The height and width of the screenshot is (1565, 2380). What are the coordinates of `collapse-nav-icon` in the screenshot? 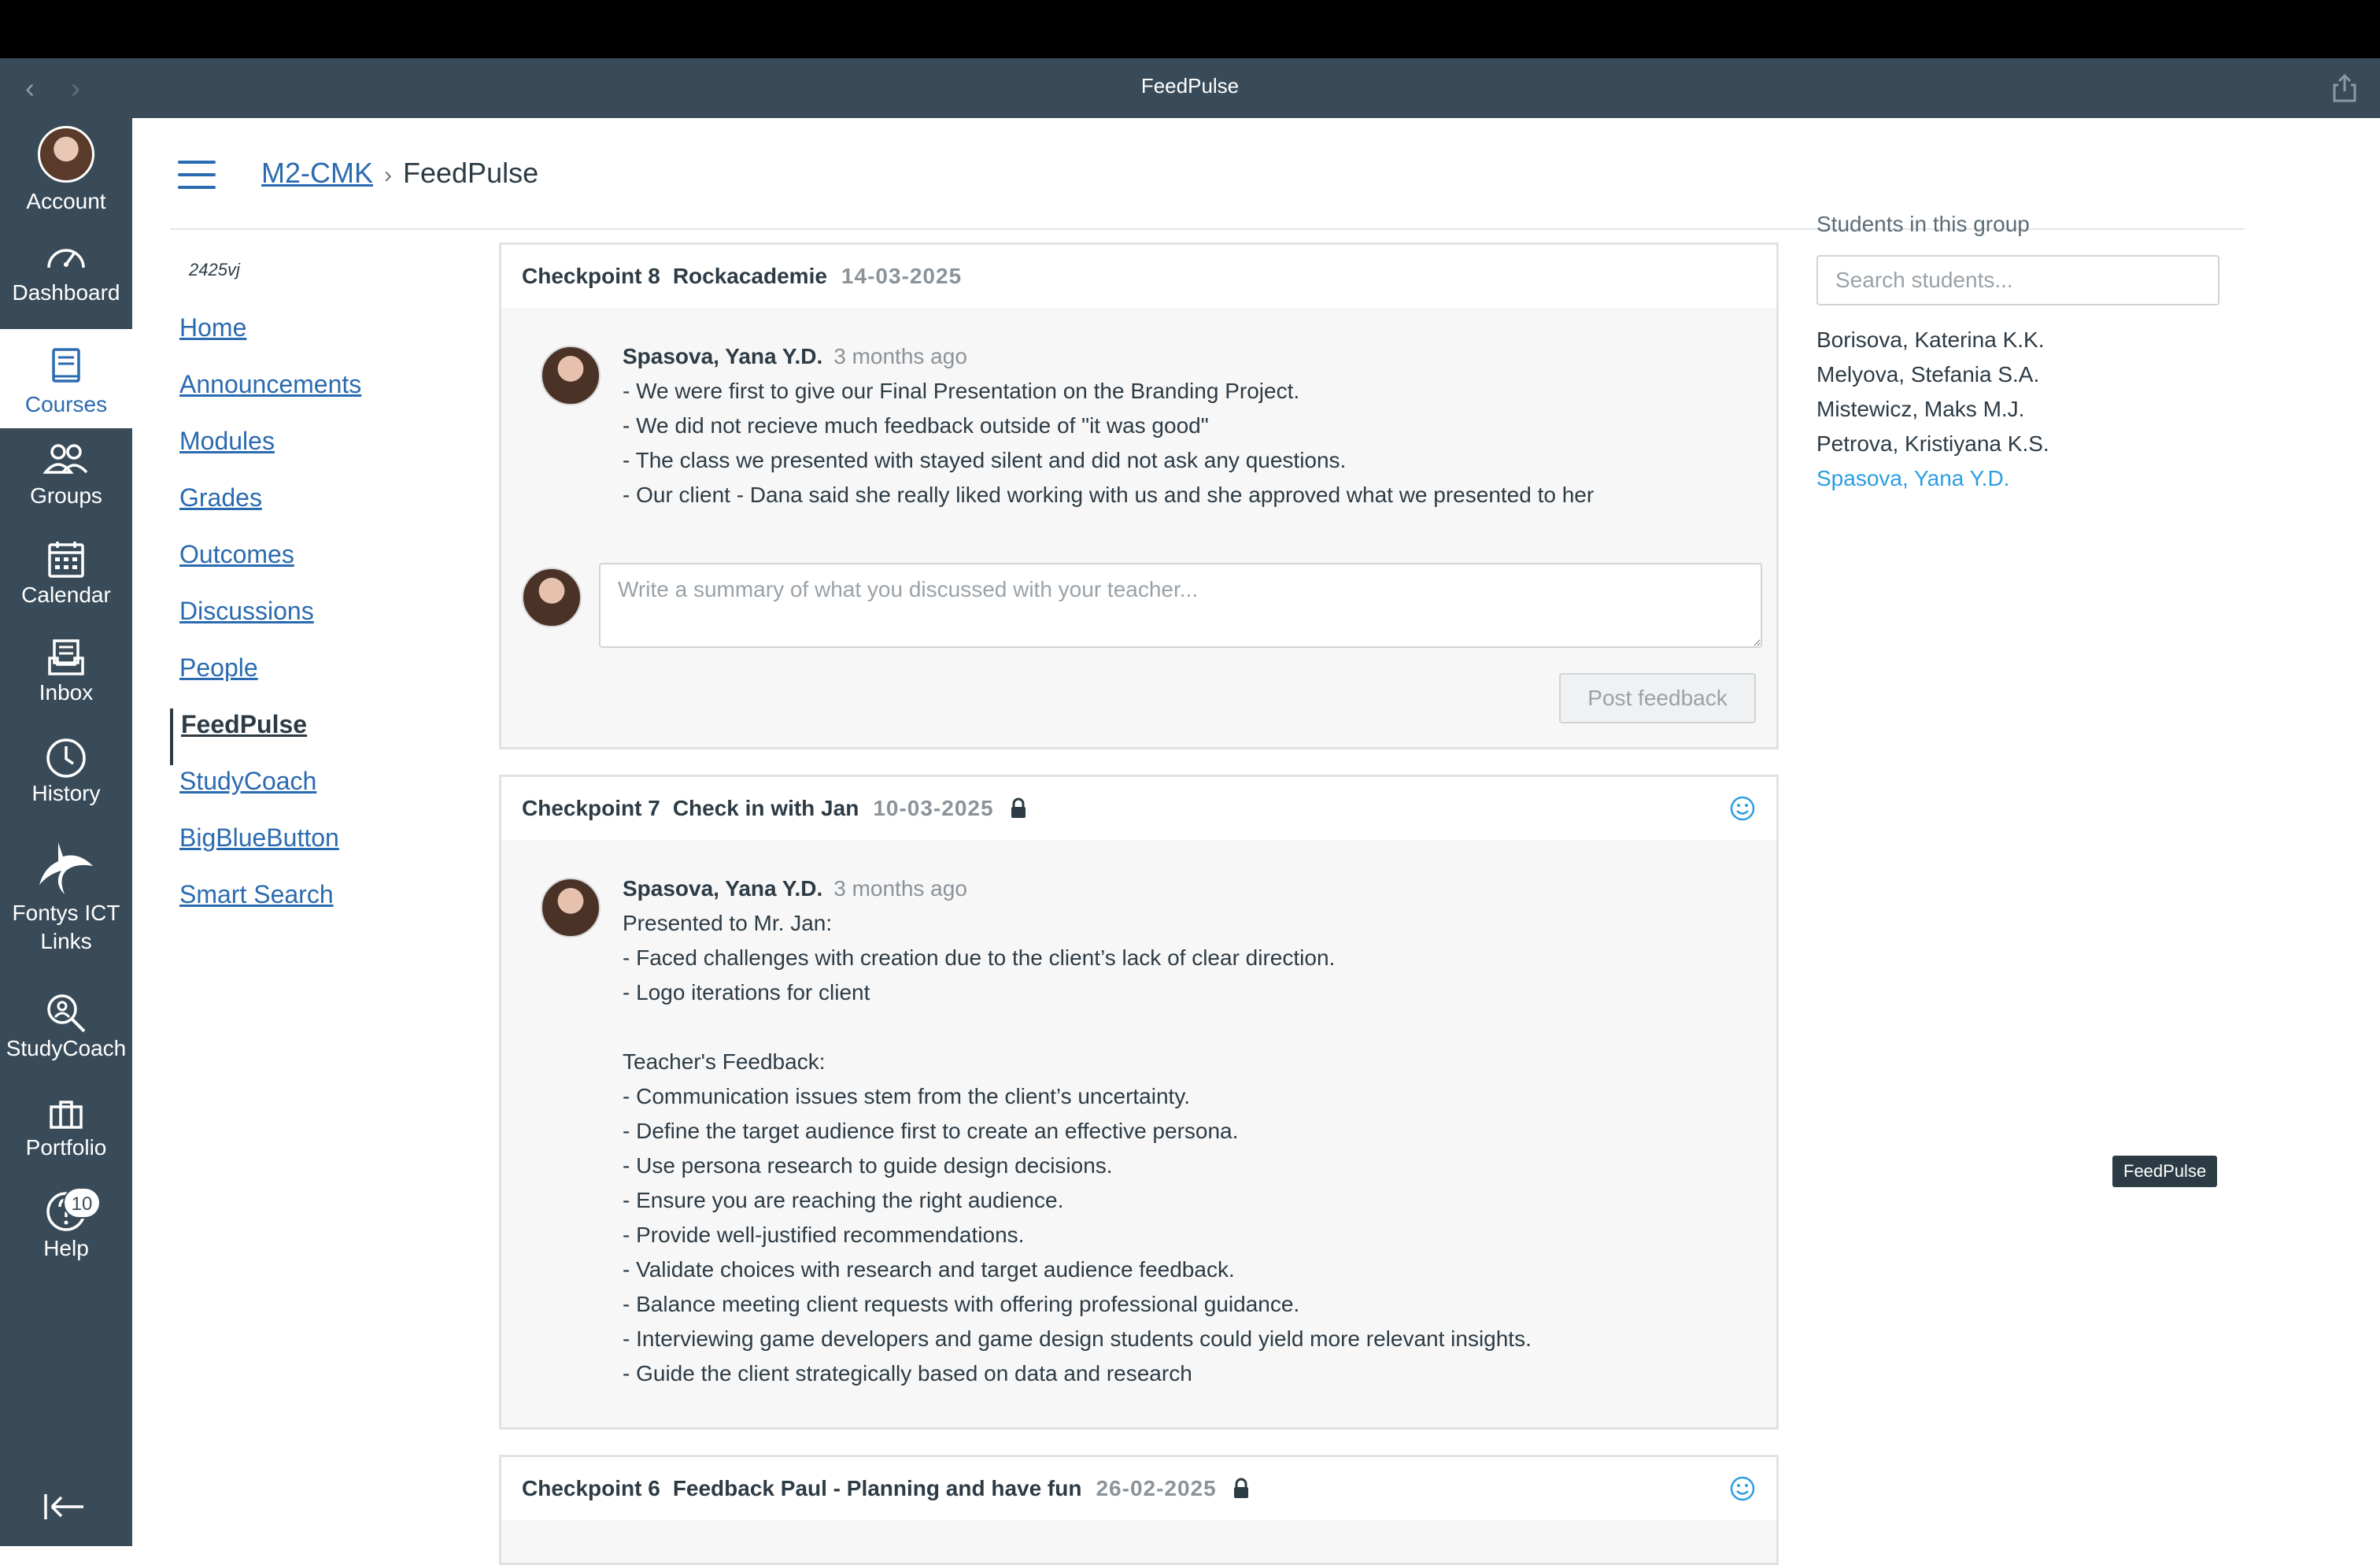 It's located at (64, 1506).